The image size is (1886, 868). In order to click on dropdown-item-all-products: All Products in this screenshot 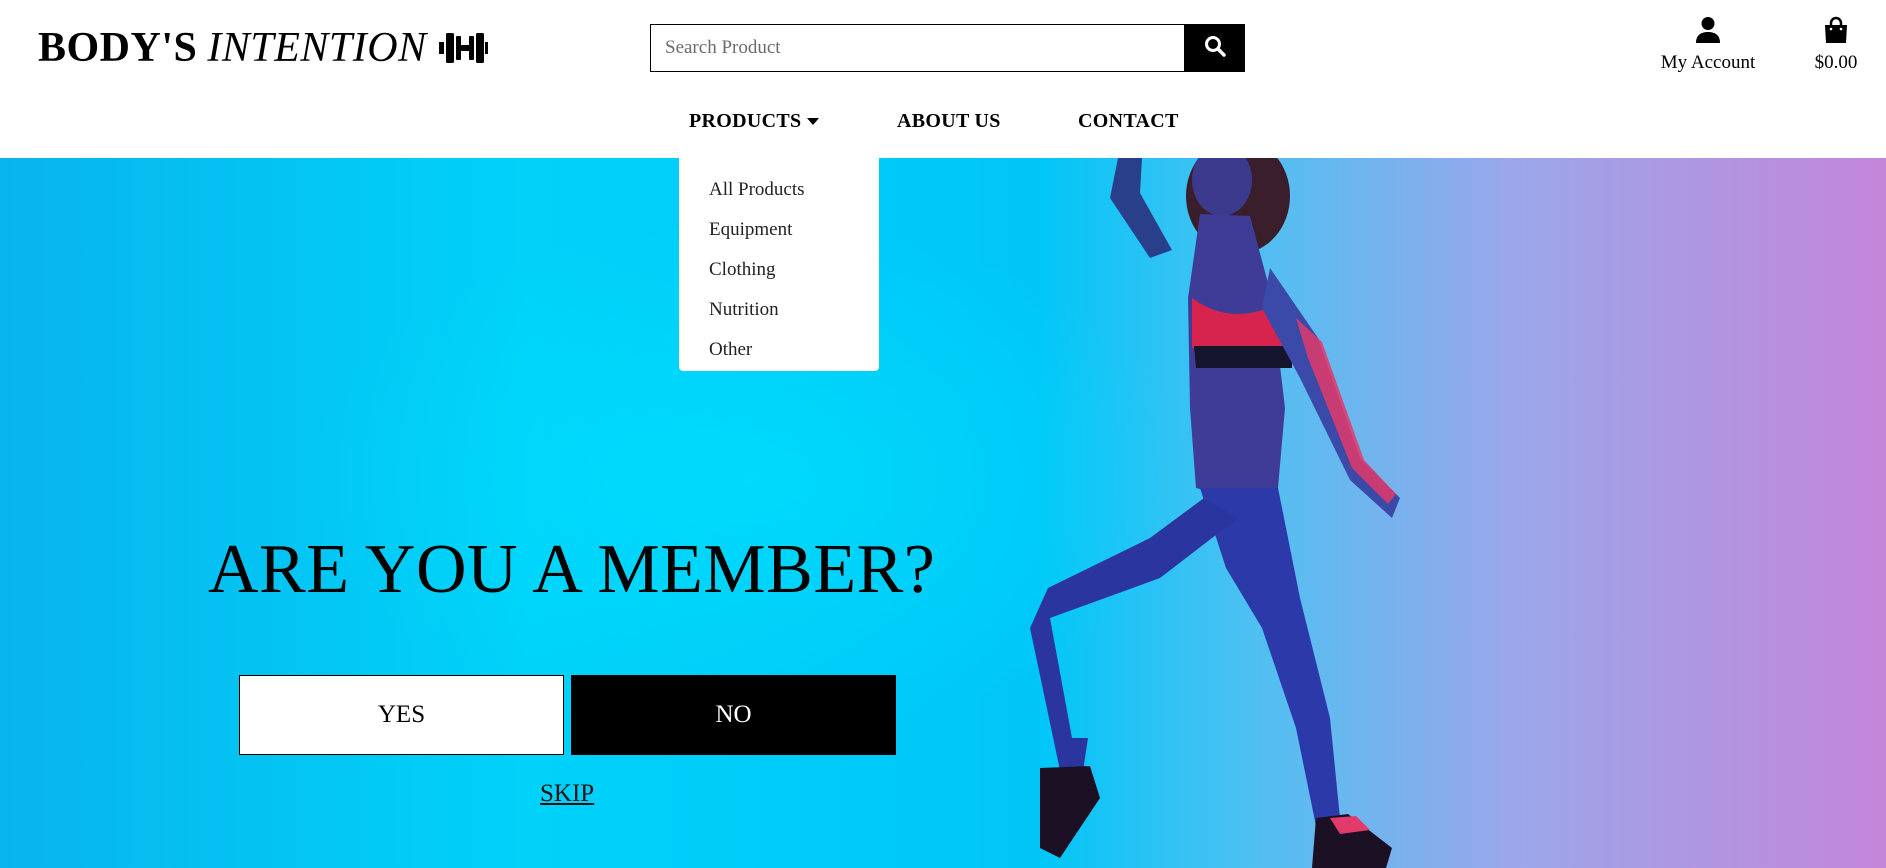, I will do `click(779, 190)`.